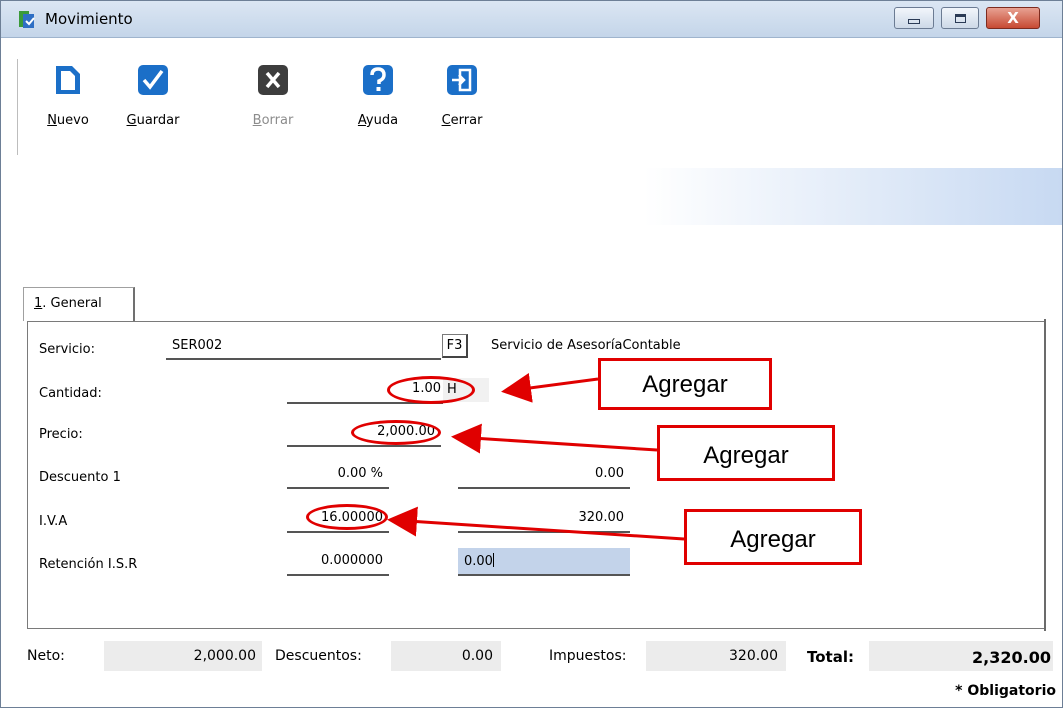 The width and height of the screenshot is (1063, 709). What do you see at coordinates (478, 561) in the screenshot?
I see `retencion-amount-value: 0.00` at bounding box center [478, 561].